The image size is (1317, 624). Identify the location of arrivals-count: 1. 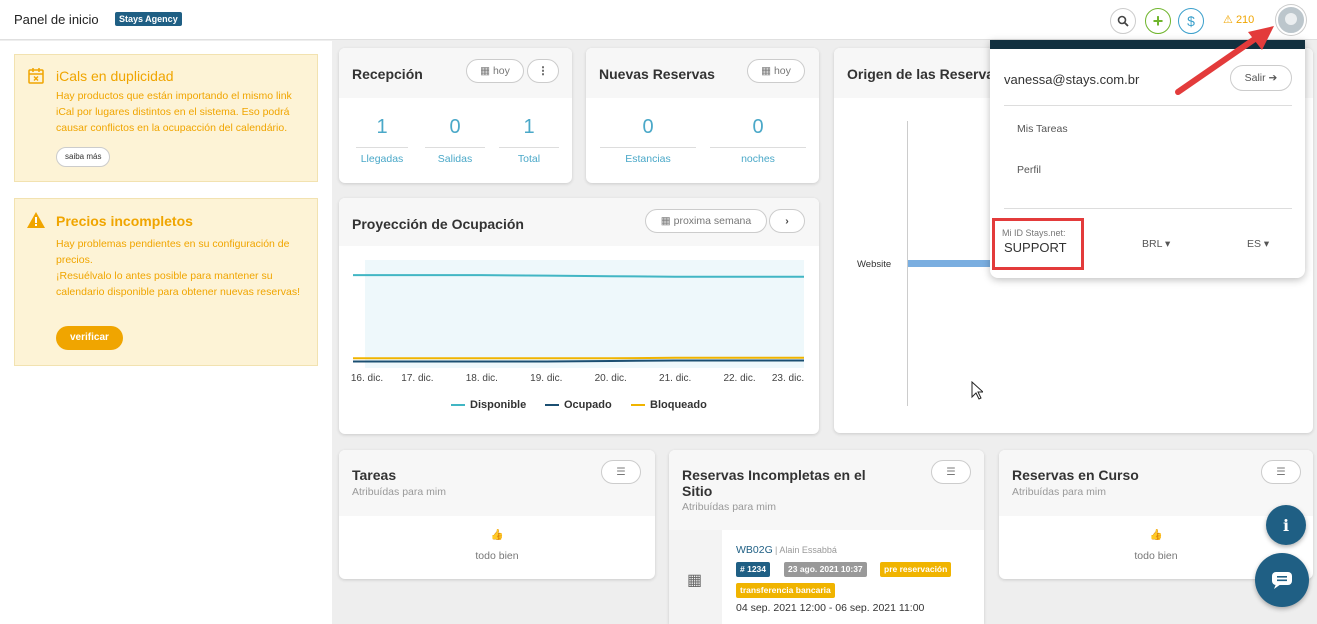
(382, 127).